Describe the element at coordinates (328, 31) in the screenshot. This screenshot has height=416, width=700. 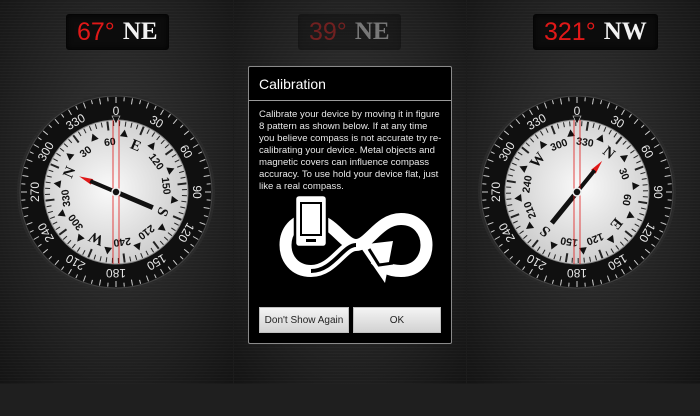
I see `heading-degrees: 39°` at that location.